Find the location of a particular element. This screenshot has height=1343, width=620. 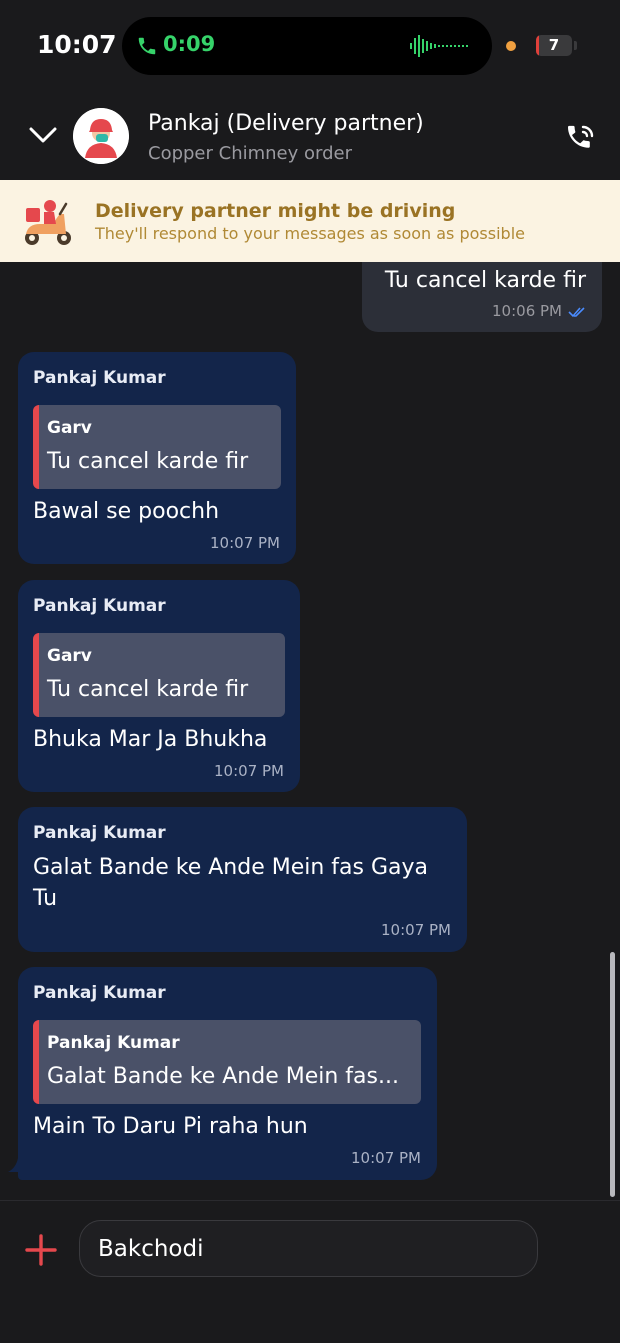

message-text: Bawal se poochh is located at coordinates (126, 511).